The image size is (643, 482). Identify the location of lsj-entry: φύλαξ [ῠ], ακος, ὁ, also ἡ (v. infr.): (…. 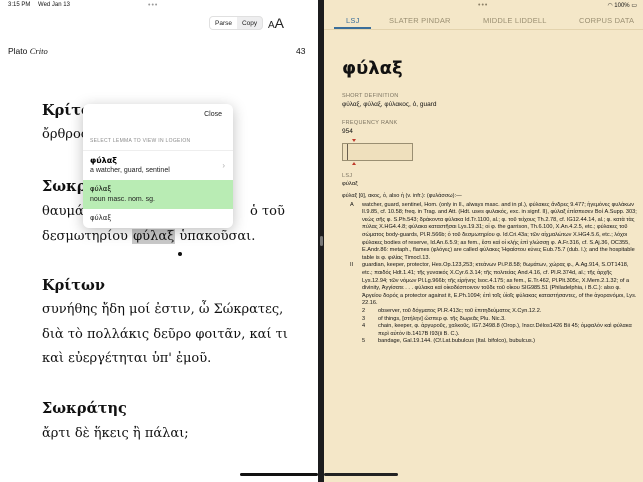
(490, 269).